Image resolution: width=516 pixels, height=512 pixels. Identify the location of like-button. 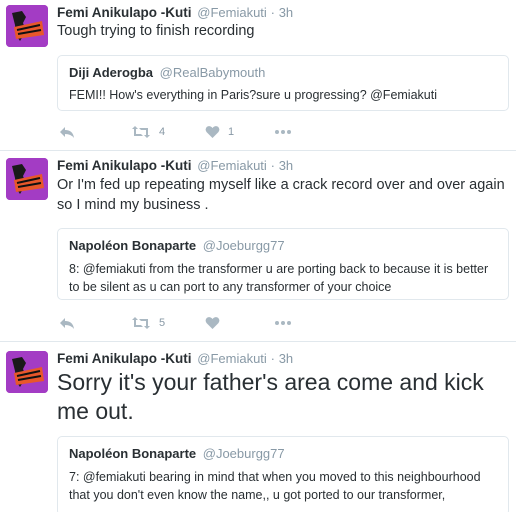
(216, 323).